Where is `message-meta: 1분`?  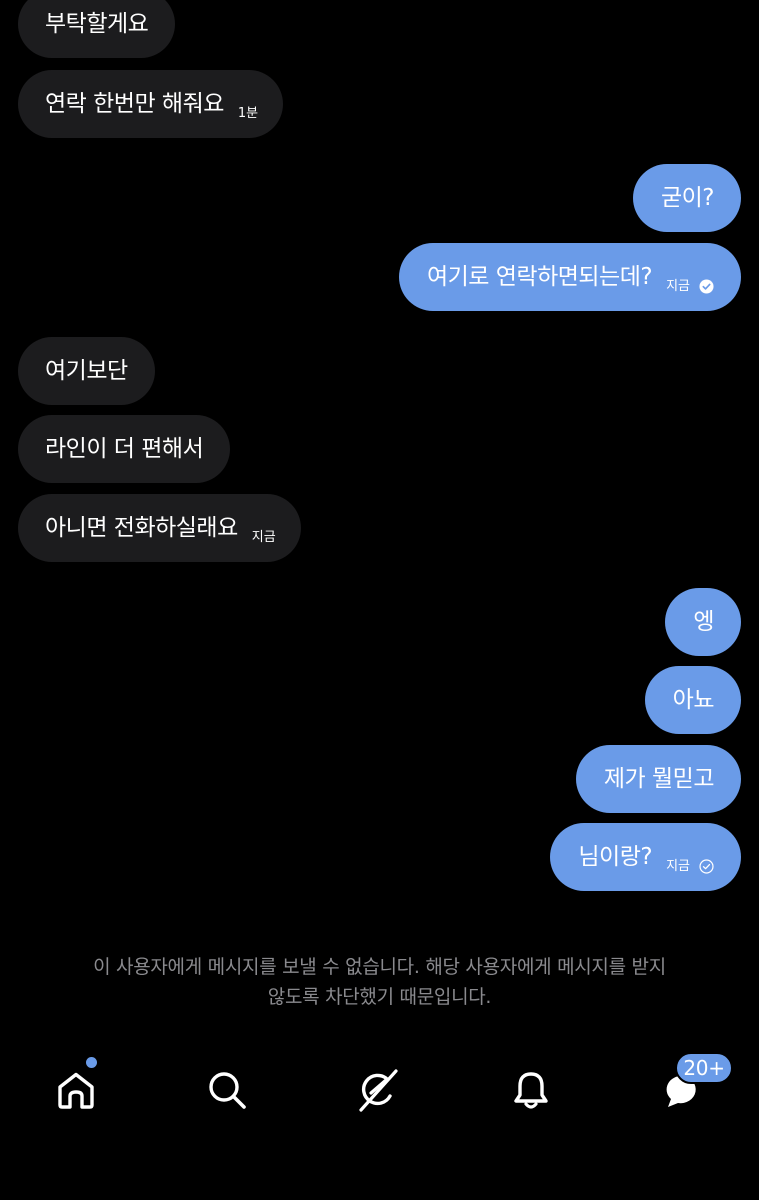
message-meta: 1분 is located at coordinates (248, 113).